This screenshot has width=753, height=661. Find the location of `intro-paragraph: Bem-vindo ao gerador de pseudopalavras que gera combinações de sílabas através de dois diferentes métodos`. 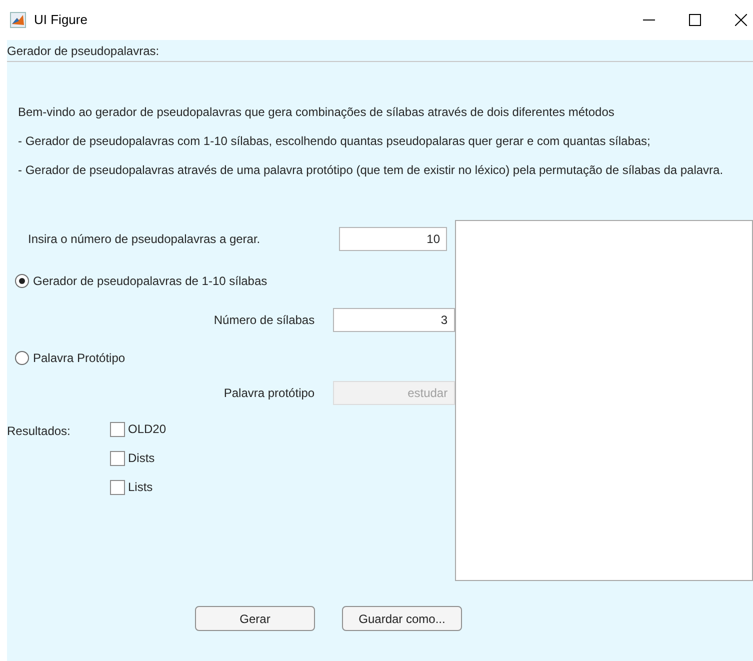

intro-paragraph: Bem-vindo ao gerador de pseudopalavras que gera combinações de sílabas através de dois diferentes métodos is located at coordinates (317, 112).